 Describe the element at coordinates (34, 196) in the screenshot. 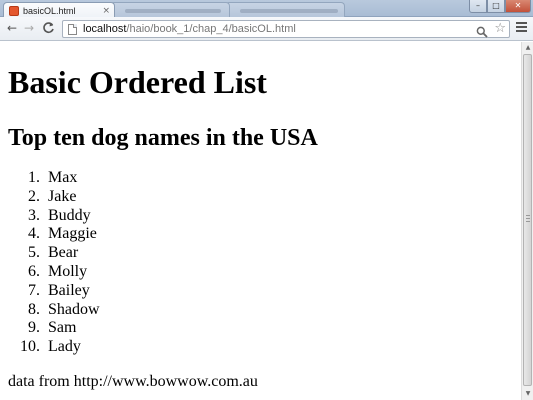

I see `list-number: 2.` at that location.